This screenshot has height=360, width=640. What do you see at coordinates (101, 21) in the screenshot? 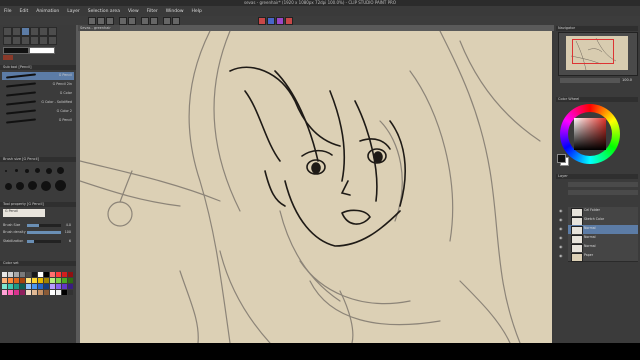
I see `open-icon` at bounding box center [101, 21].